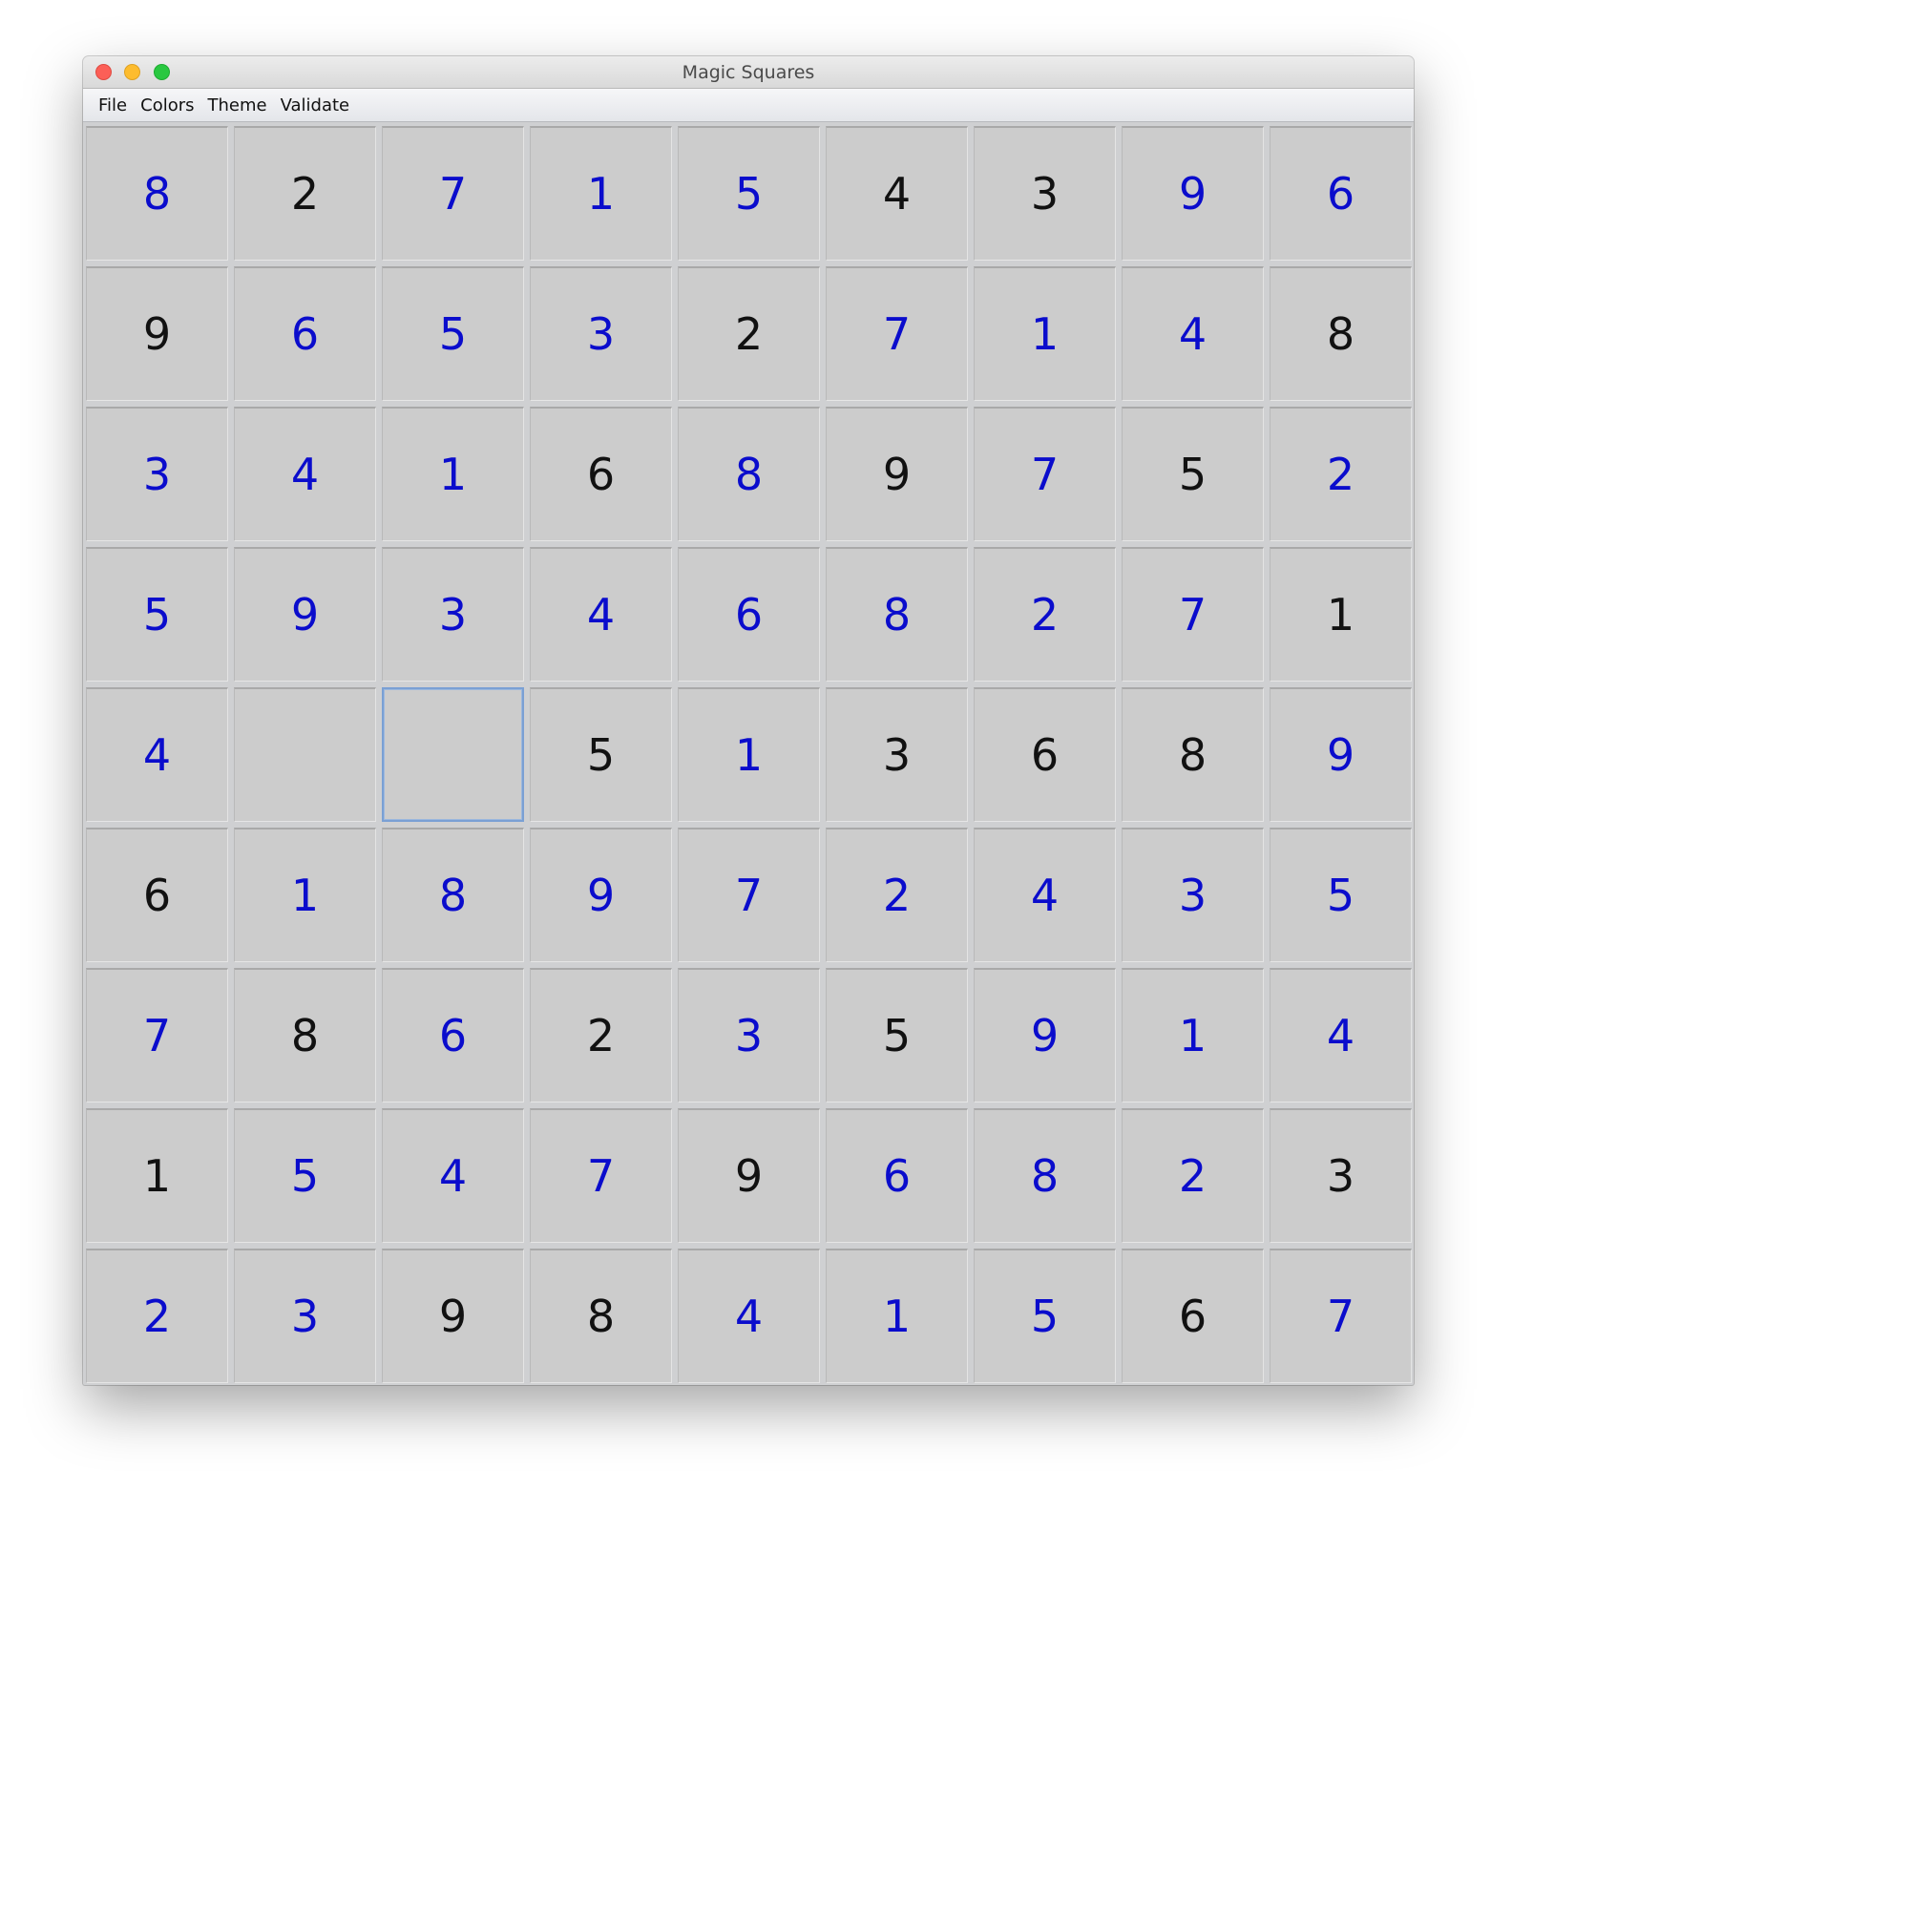 The image size is (1932, 1932). I want to click on grid-cell-r9-c8: 6, so click(1193, 1316).